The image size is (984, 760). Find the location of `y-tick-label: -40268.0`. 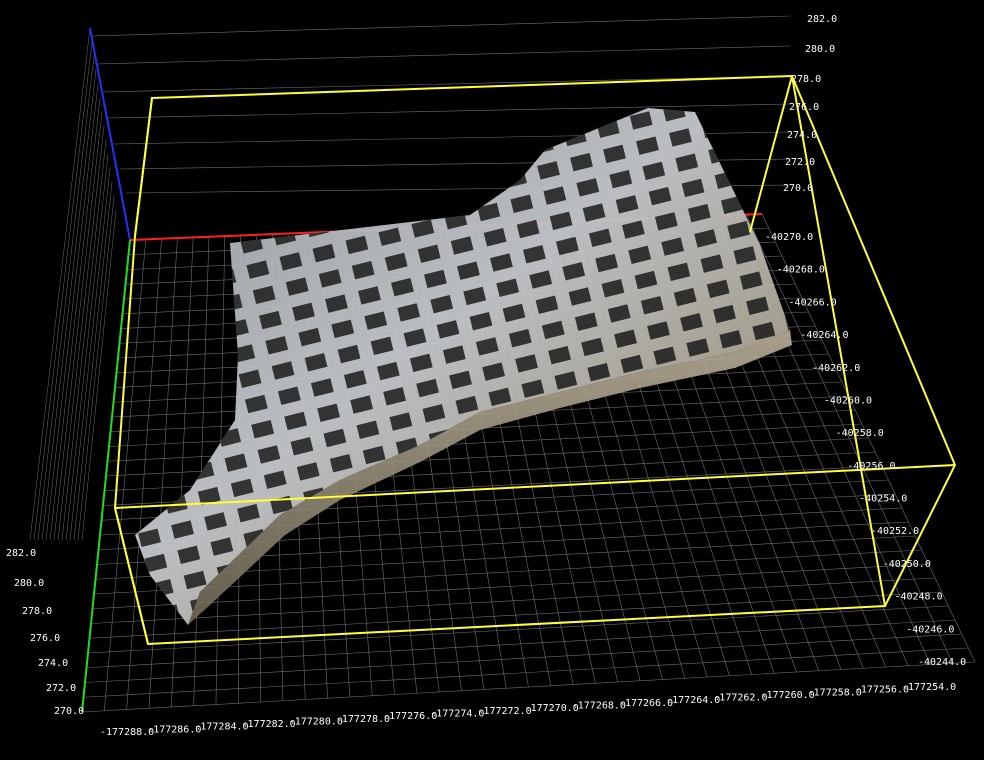

y-tick-label: -40268.0 is located at coordinates (801, 270).